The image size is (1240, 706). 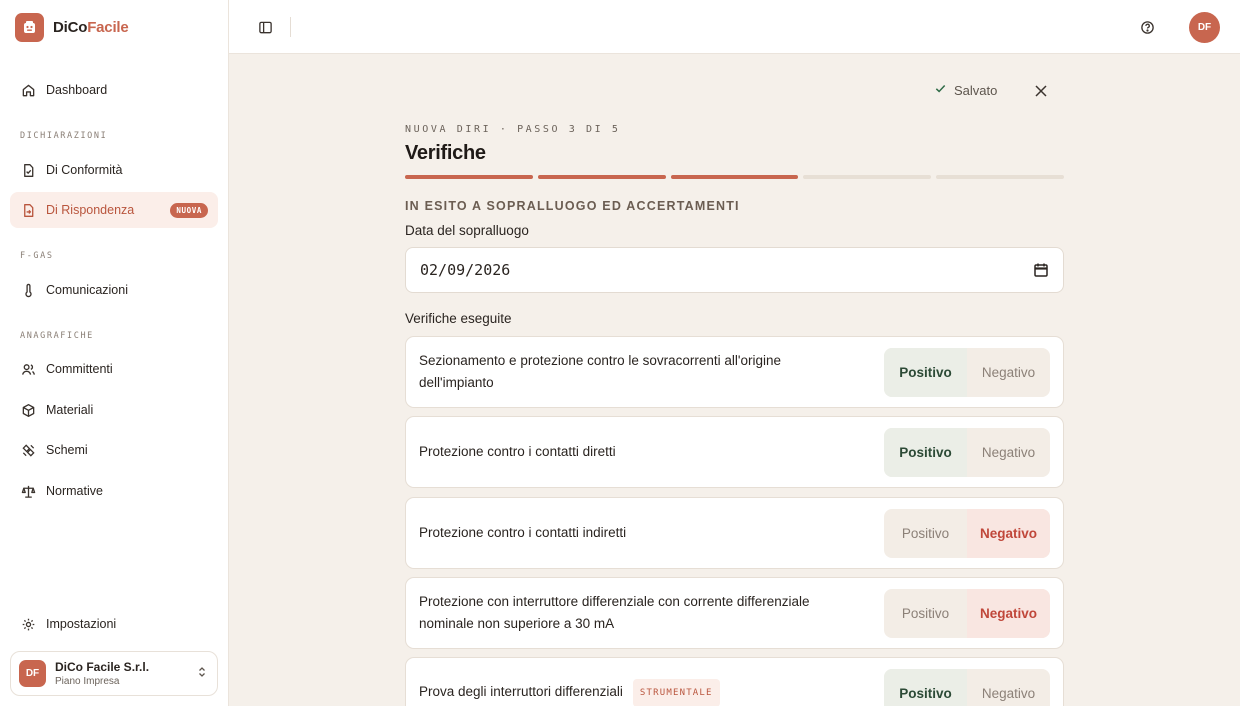 I want to click on sidebar-item-label: Normative, so click(x=74, y=491).